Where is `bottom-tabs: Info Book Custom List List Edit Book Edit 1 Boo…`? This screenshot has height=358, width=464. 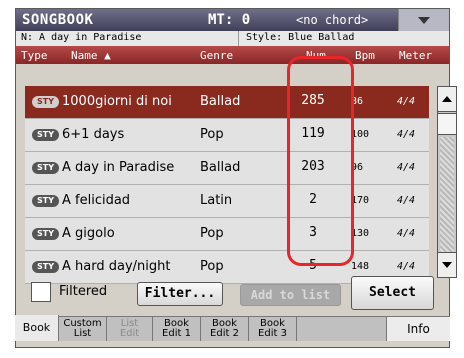 bottom-tabs: Info Book Custom List List Edit Book Edit 1 Boo… is located at coordinates (232, 328).